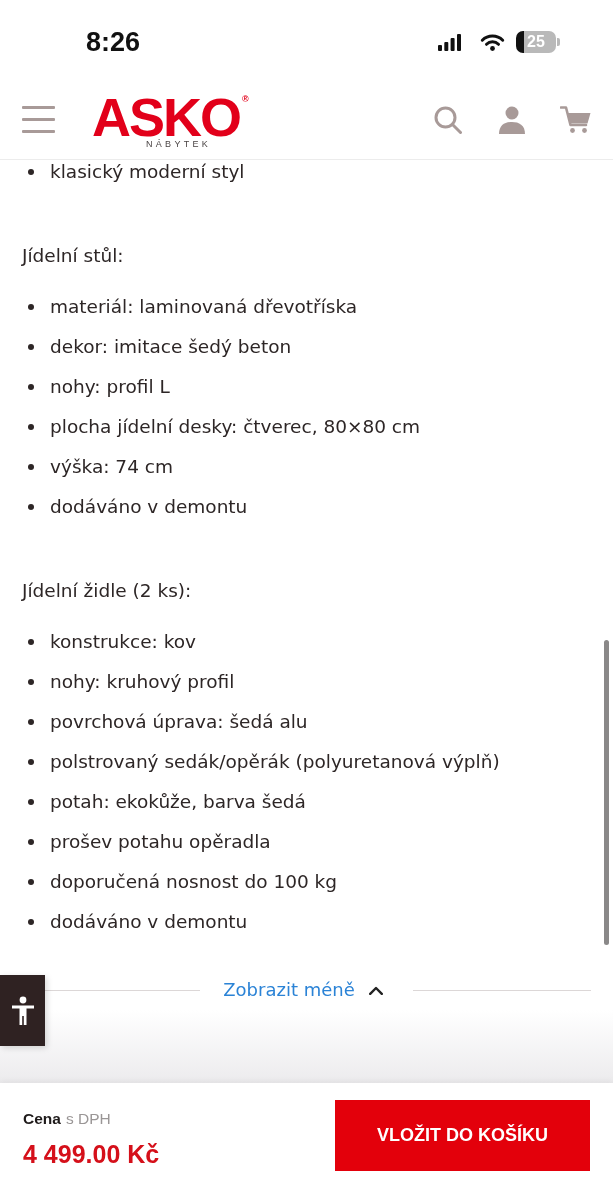 This screenshot has height=1200, width=613. Describe the element at coordinates (235, 427) in the screenshot. I see `spec-item: plocha jídelní desky: čtverec, 80×80 cm` at that location.